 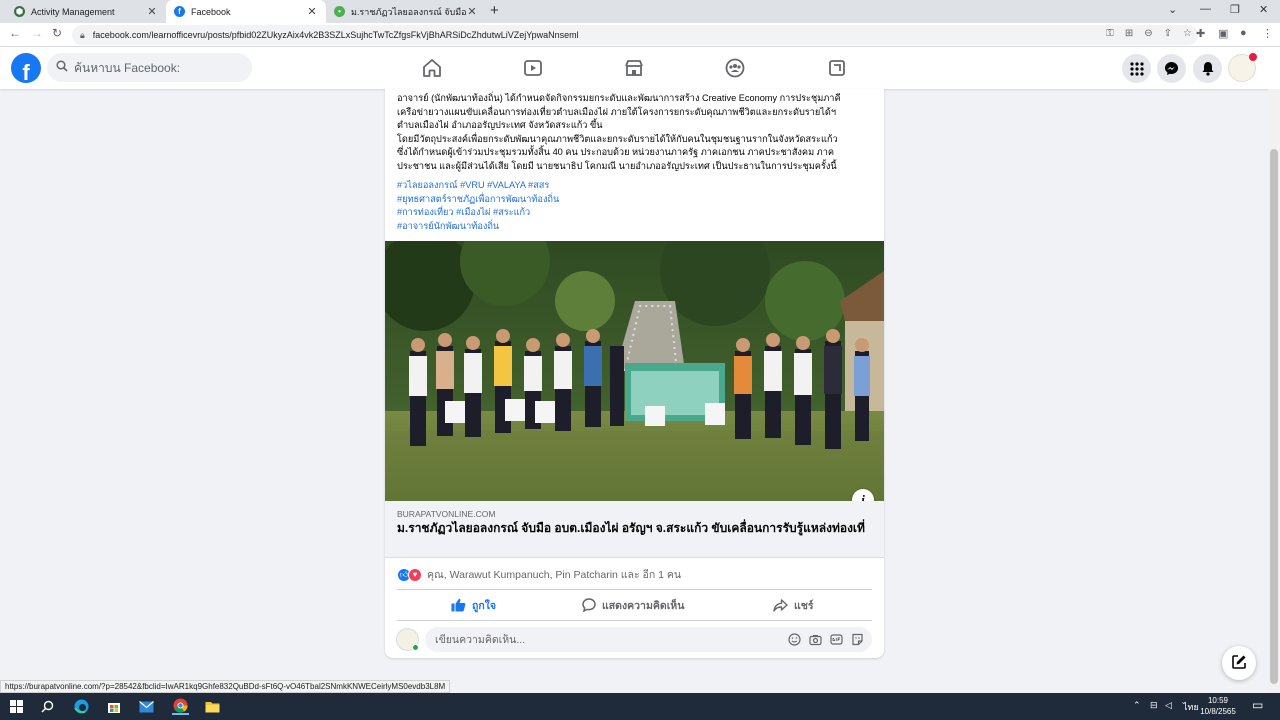 I want to click on clock-time: 10:59, so click(x=1218, y=700).